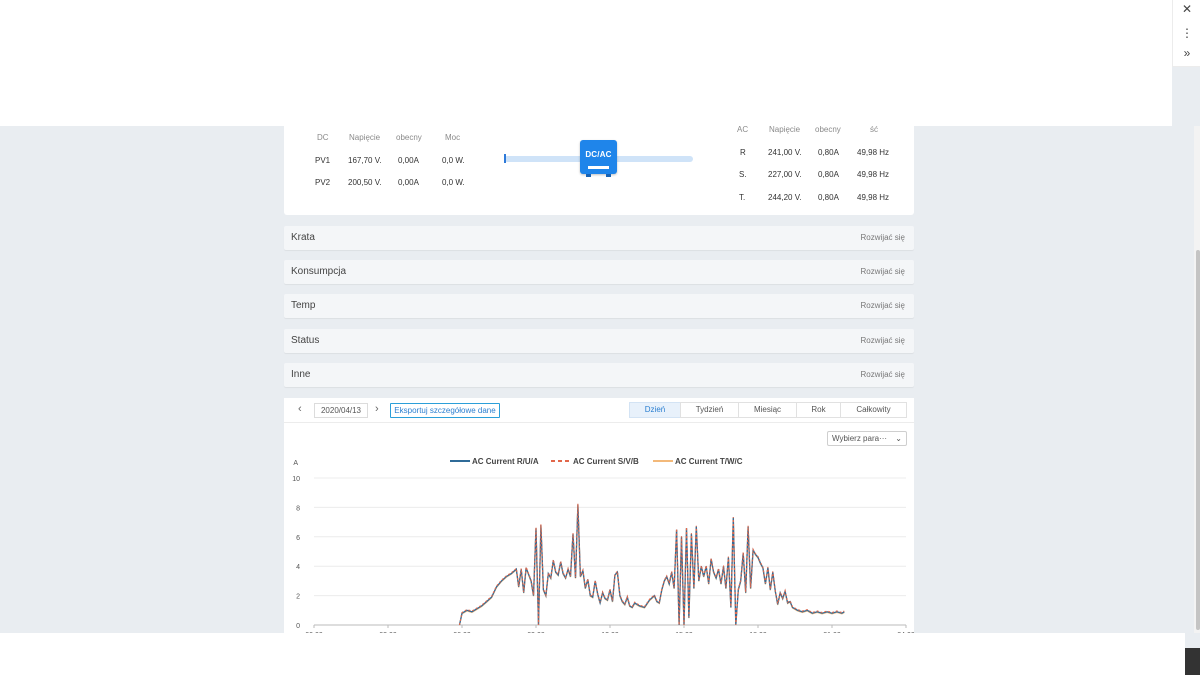 Image resolution: width=1200 pixels, height=675 pixels. What do you see at coordinates (445, 410) in the screenshot?
I see `export-button: Eksportuj szczegółowe dane` at bounding box center [445, 410].